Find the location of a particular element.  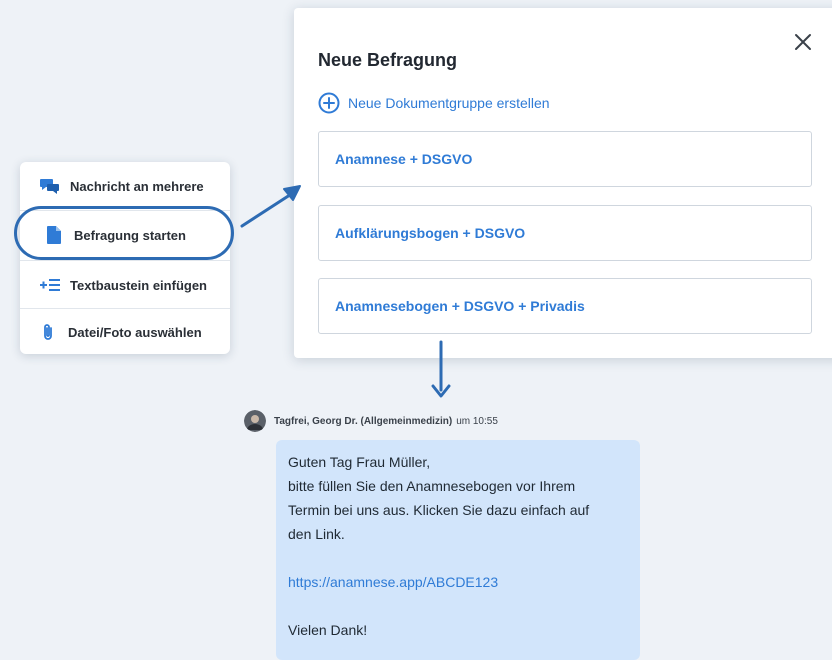

plus-circle-icon is located at coordinates (329, 103).